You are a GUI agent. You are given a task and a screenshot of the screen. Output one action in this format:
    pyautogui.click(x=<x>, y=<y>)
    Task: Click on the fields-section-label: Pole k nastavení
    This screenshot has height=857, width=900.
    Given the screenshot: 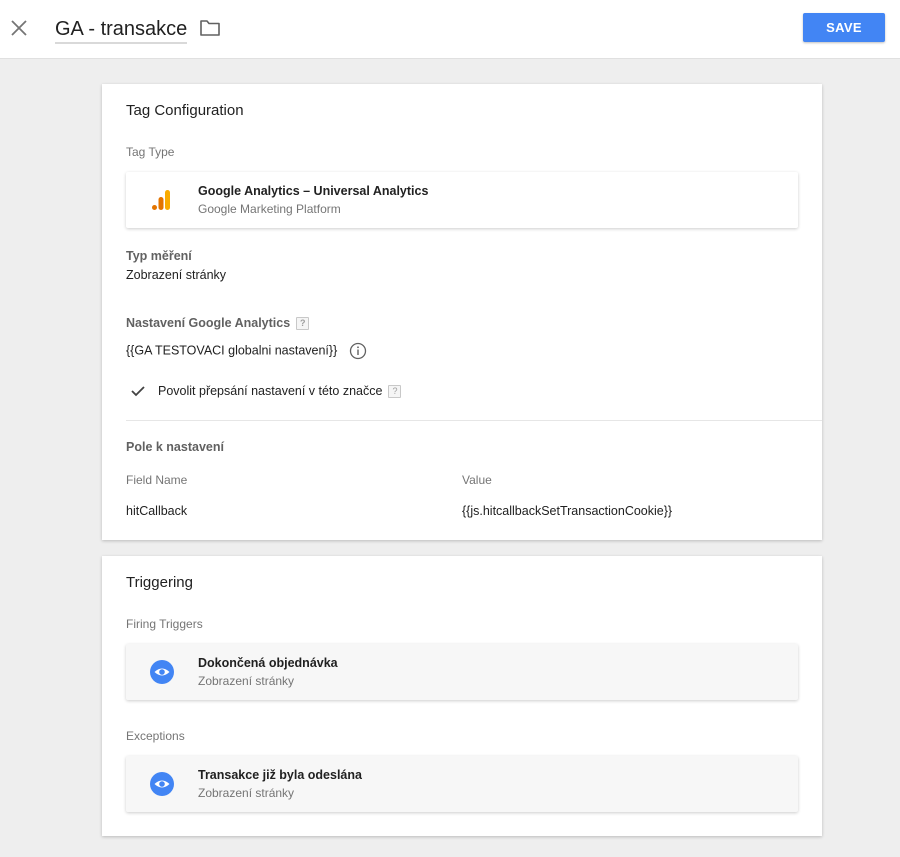 What is the action you would take?
    pyautogui.click(x=175, y=447)
    